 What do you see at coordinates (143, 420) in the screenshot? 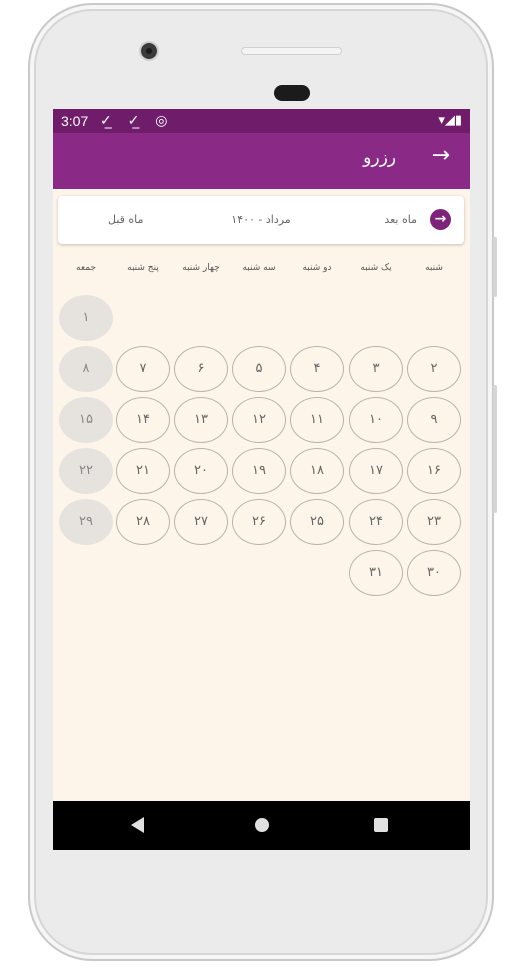
I see `calendar-day: ۱۴` at bounding box center [143, 420].